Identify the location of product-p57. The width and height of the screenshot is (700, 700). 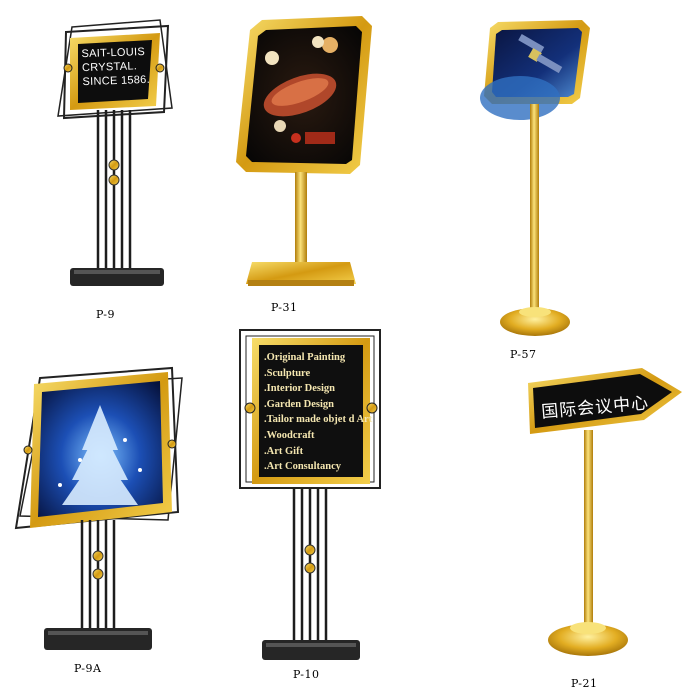
(535, 178).